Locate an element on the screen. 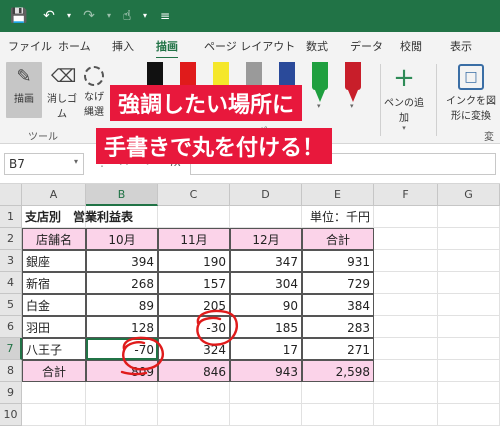 This screenshot has height=433, width=500. select-all-corner is located at coordinates (11, 195).